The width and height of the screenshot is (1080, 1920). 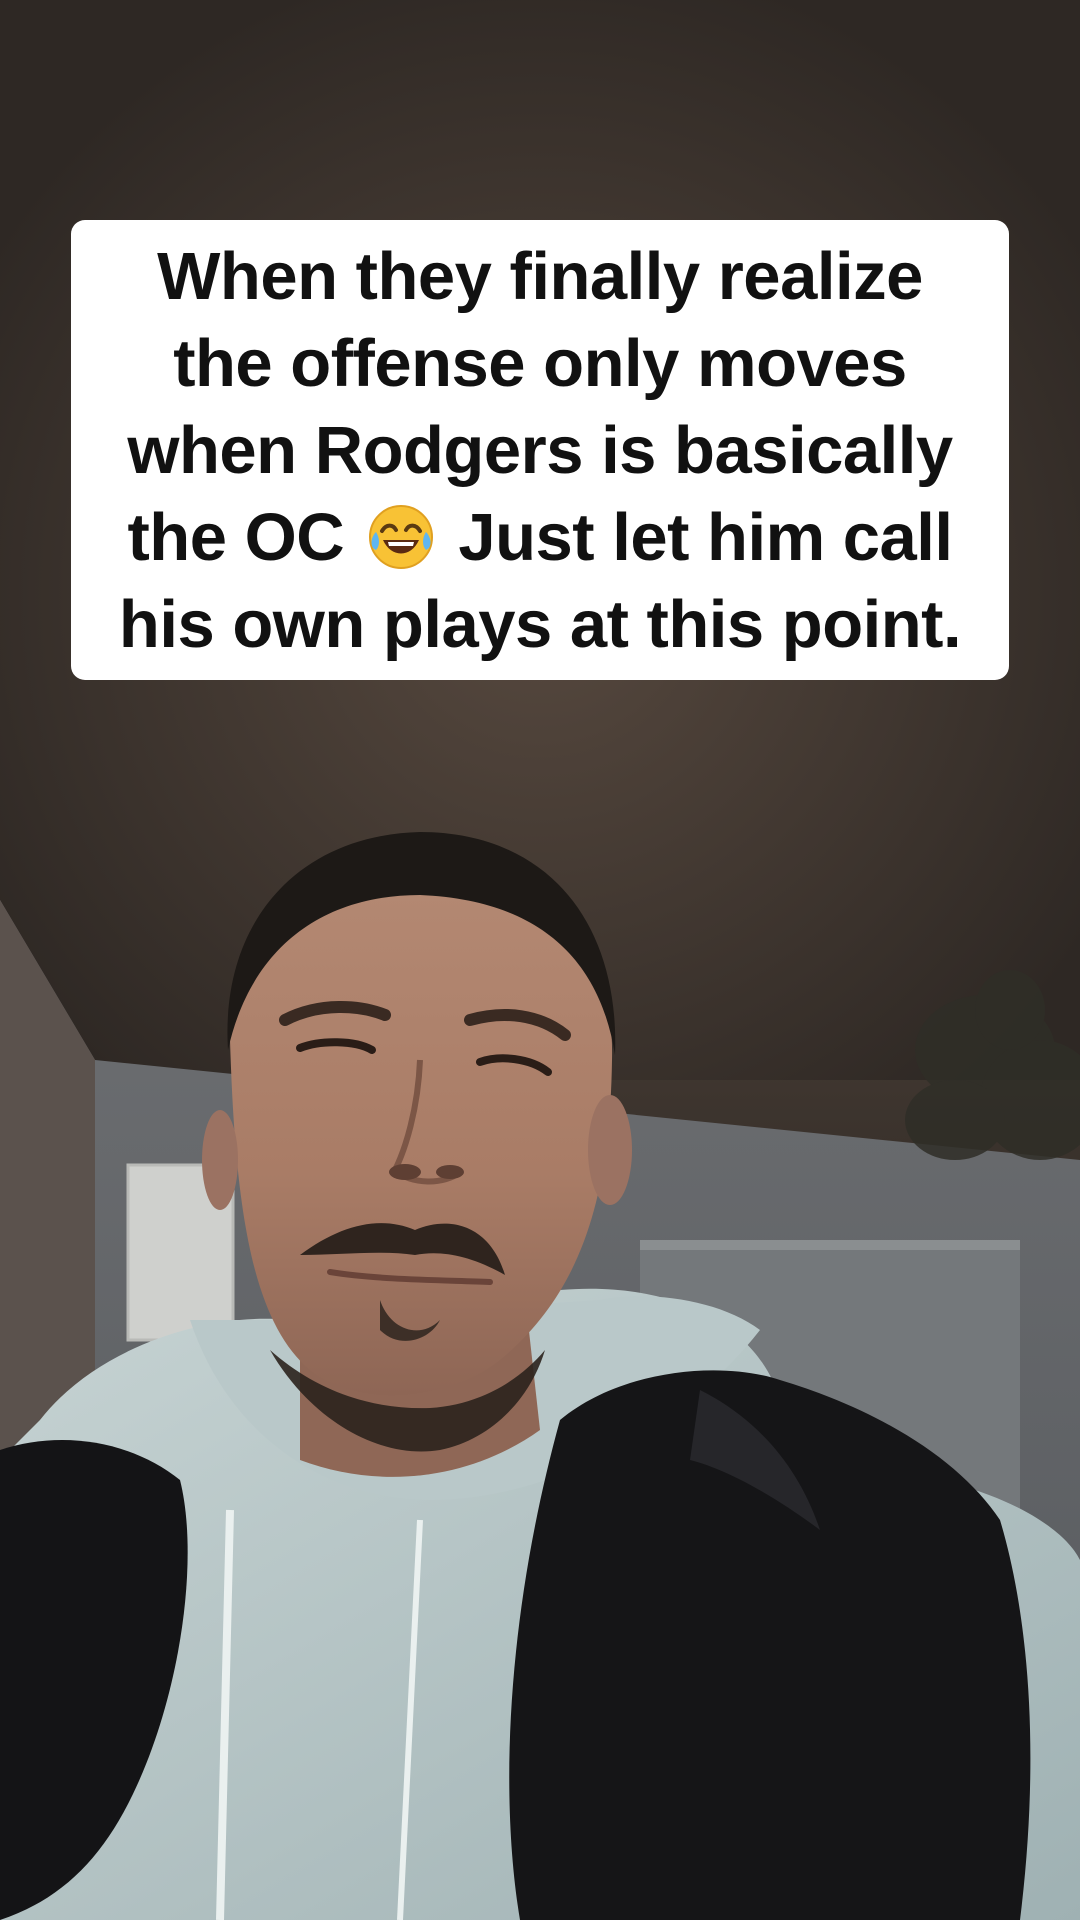 I want to click on caption-line-3: when Rodgers is basically, so click(x=540, y=450).